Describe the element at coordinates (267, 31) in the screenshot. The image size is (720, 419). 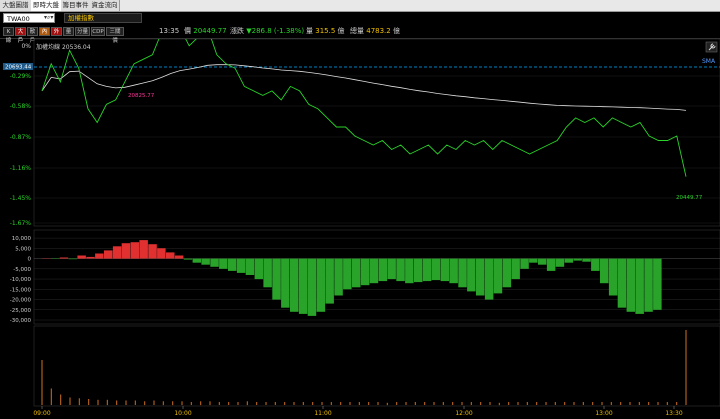
I see `quote-change: 漲跌 ▼286.8 (-1.38%)` at that location.